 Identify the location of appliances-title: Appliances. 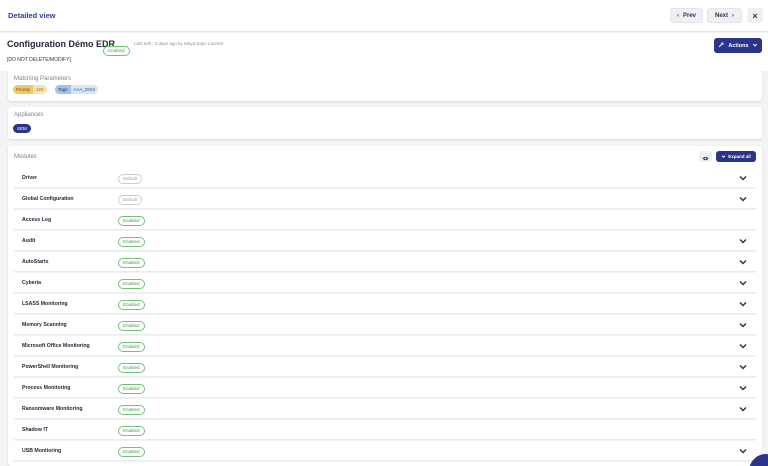
(29, 115).